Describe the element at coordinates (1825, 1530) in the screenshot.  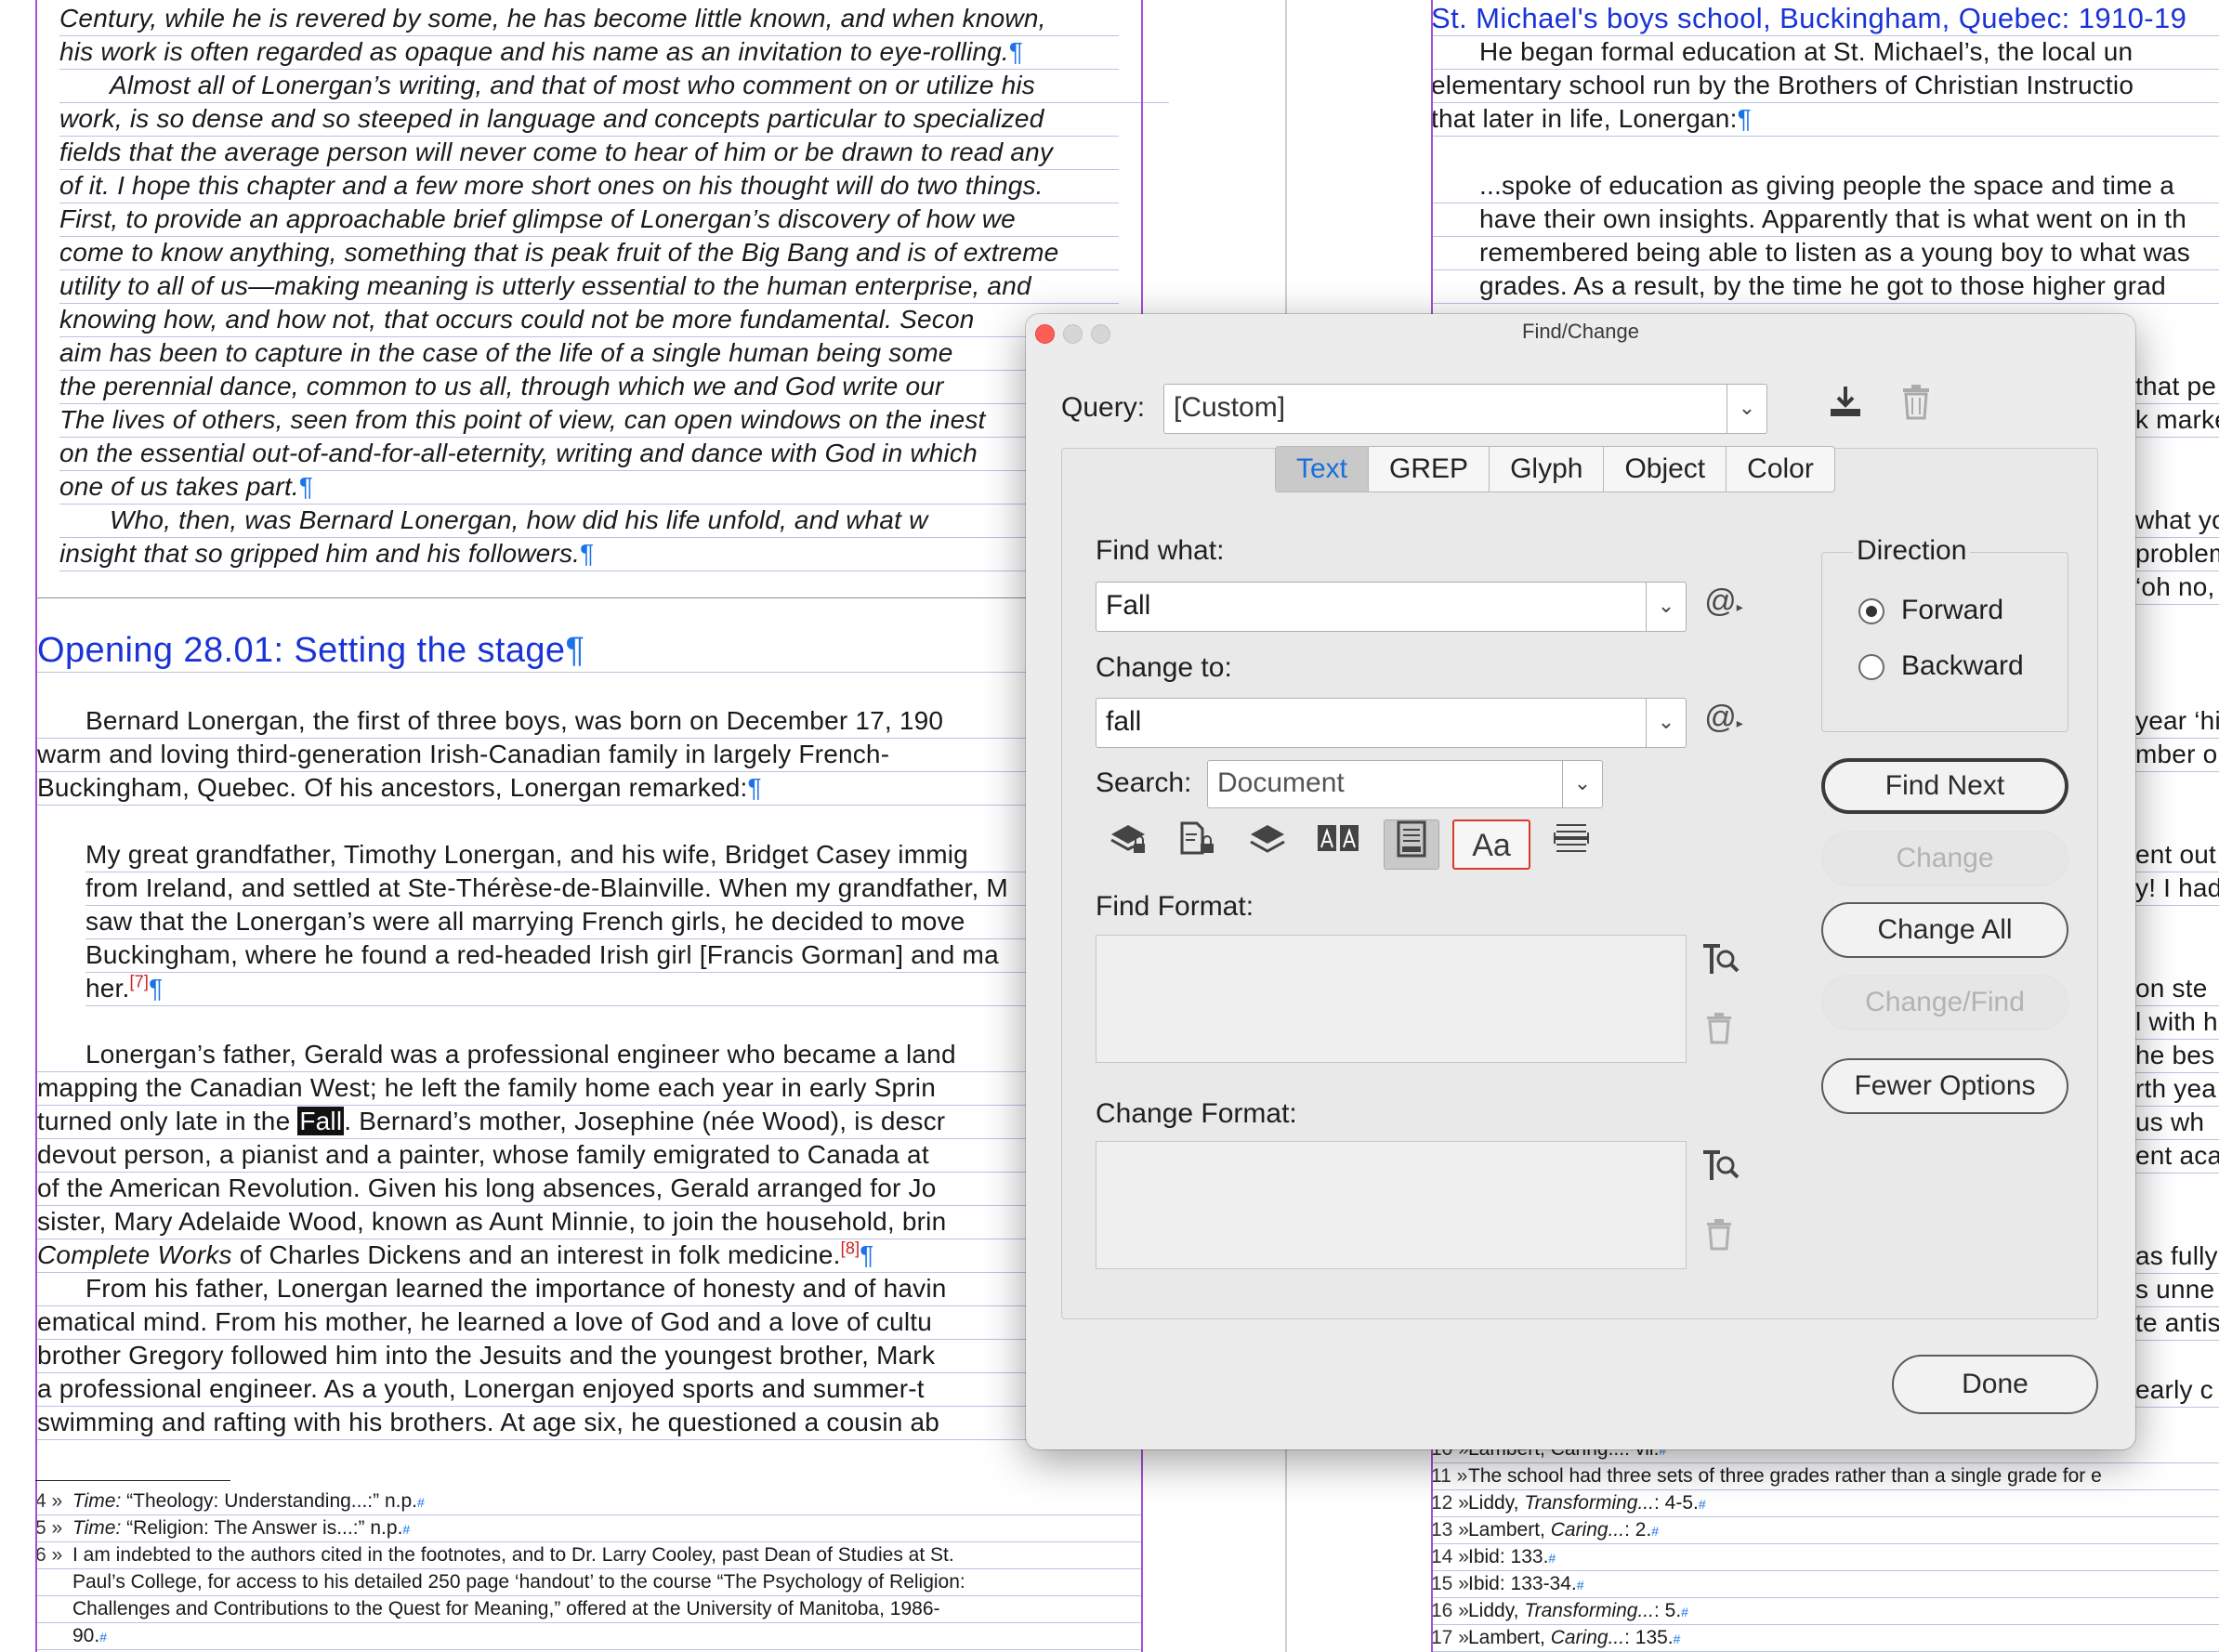
I see `footnote-line: 13 »Lambert, Caring...: 2.#` at that location.